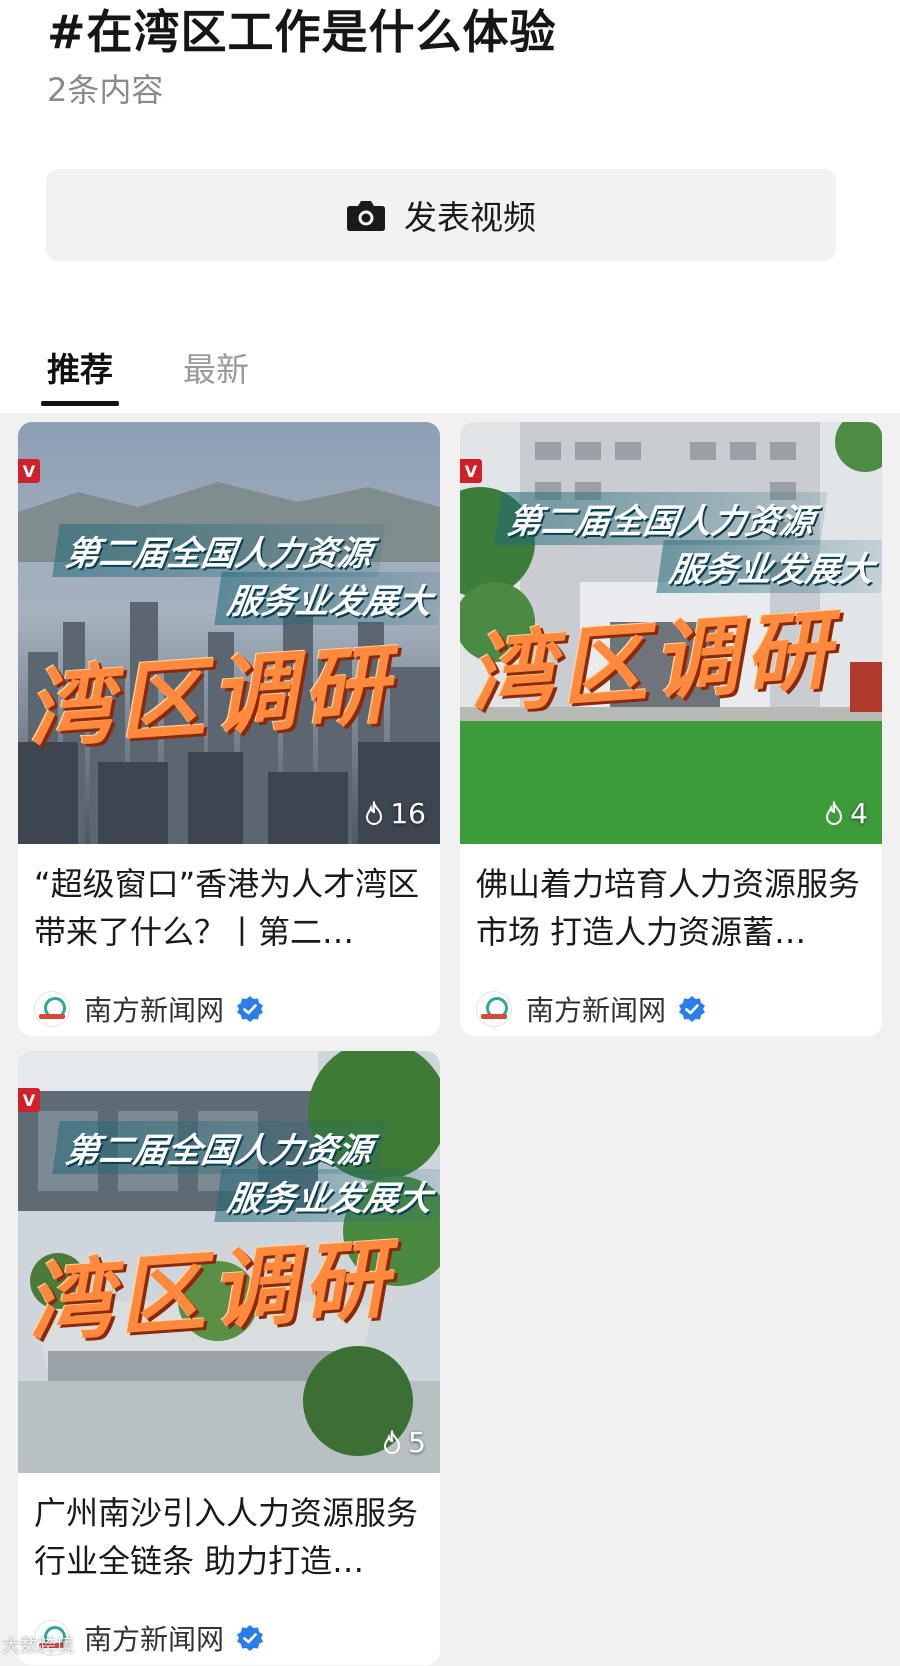 The image size is (900, 1666). Describe the element at coordinates (327, 598) in the screenshot. I see `banner-line-2: 服务业发展大` at that location.